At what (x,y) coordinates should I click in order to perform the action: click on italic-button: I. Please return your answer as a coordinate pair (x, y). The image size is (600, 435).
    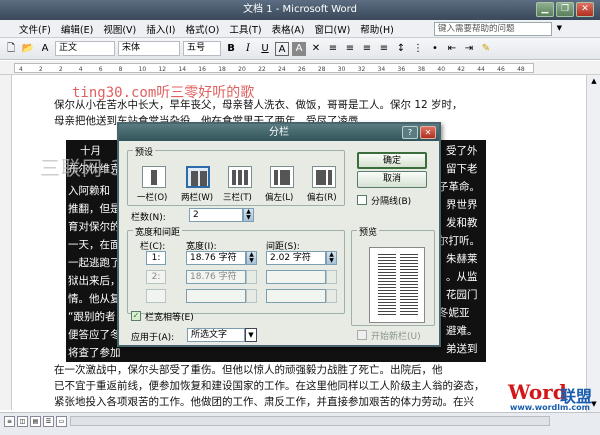
    Looking at the image, I should click on (248, 49).